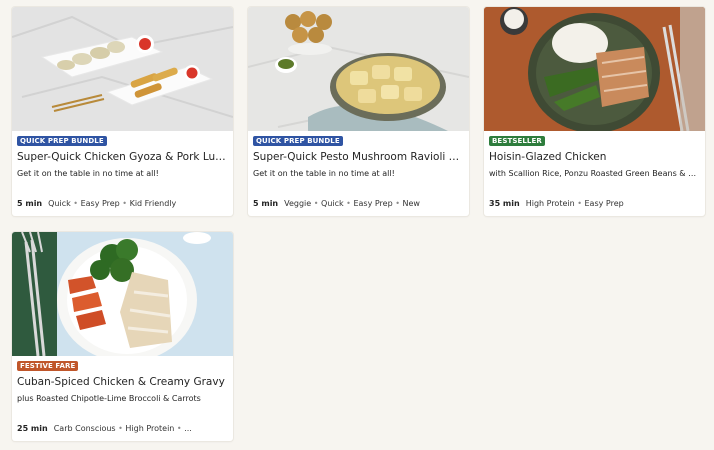 This screenshot has width=714, height=450. Describe the element at coordinates (594, 69) in the screenshot. I see `recipe-photo-hoisin-chicken` at that location.